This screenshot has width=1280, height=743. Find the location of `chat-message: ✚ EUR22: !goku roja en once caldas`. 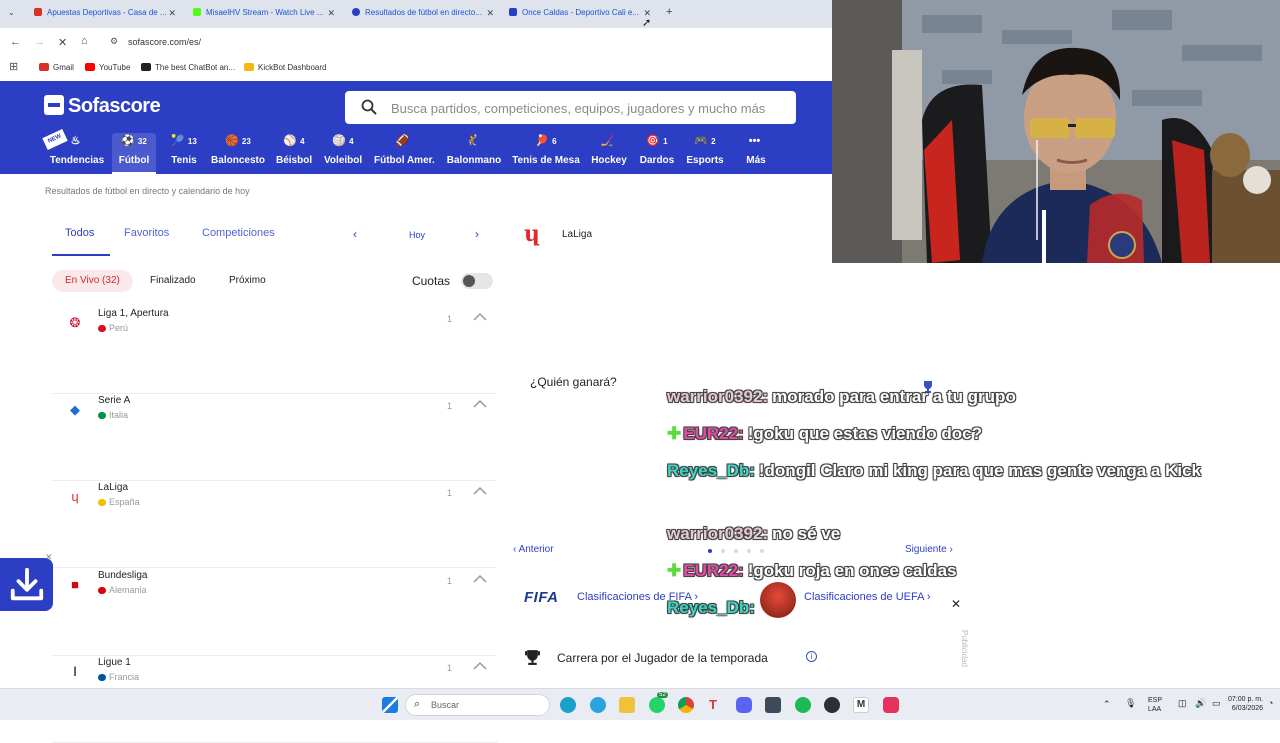

chat-message: ✚ EUR22: !goku roja en once caldas is located at coordinates (952, 571).